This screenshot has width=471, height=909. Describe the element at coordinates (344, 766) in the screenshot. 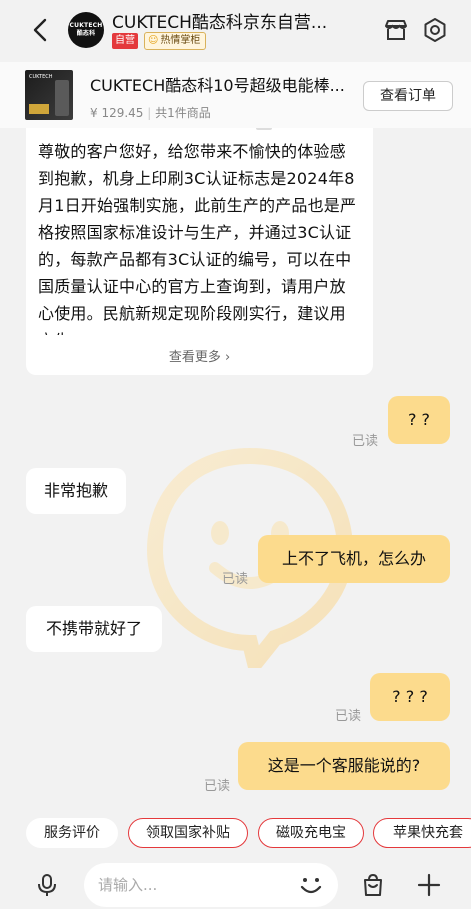

I see `sent-message-bubble: 这是一个客服能说的?` at that location.